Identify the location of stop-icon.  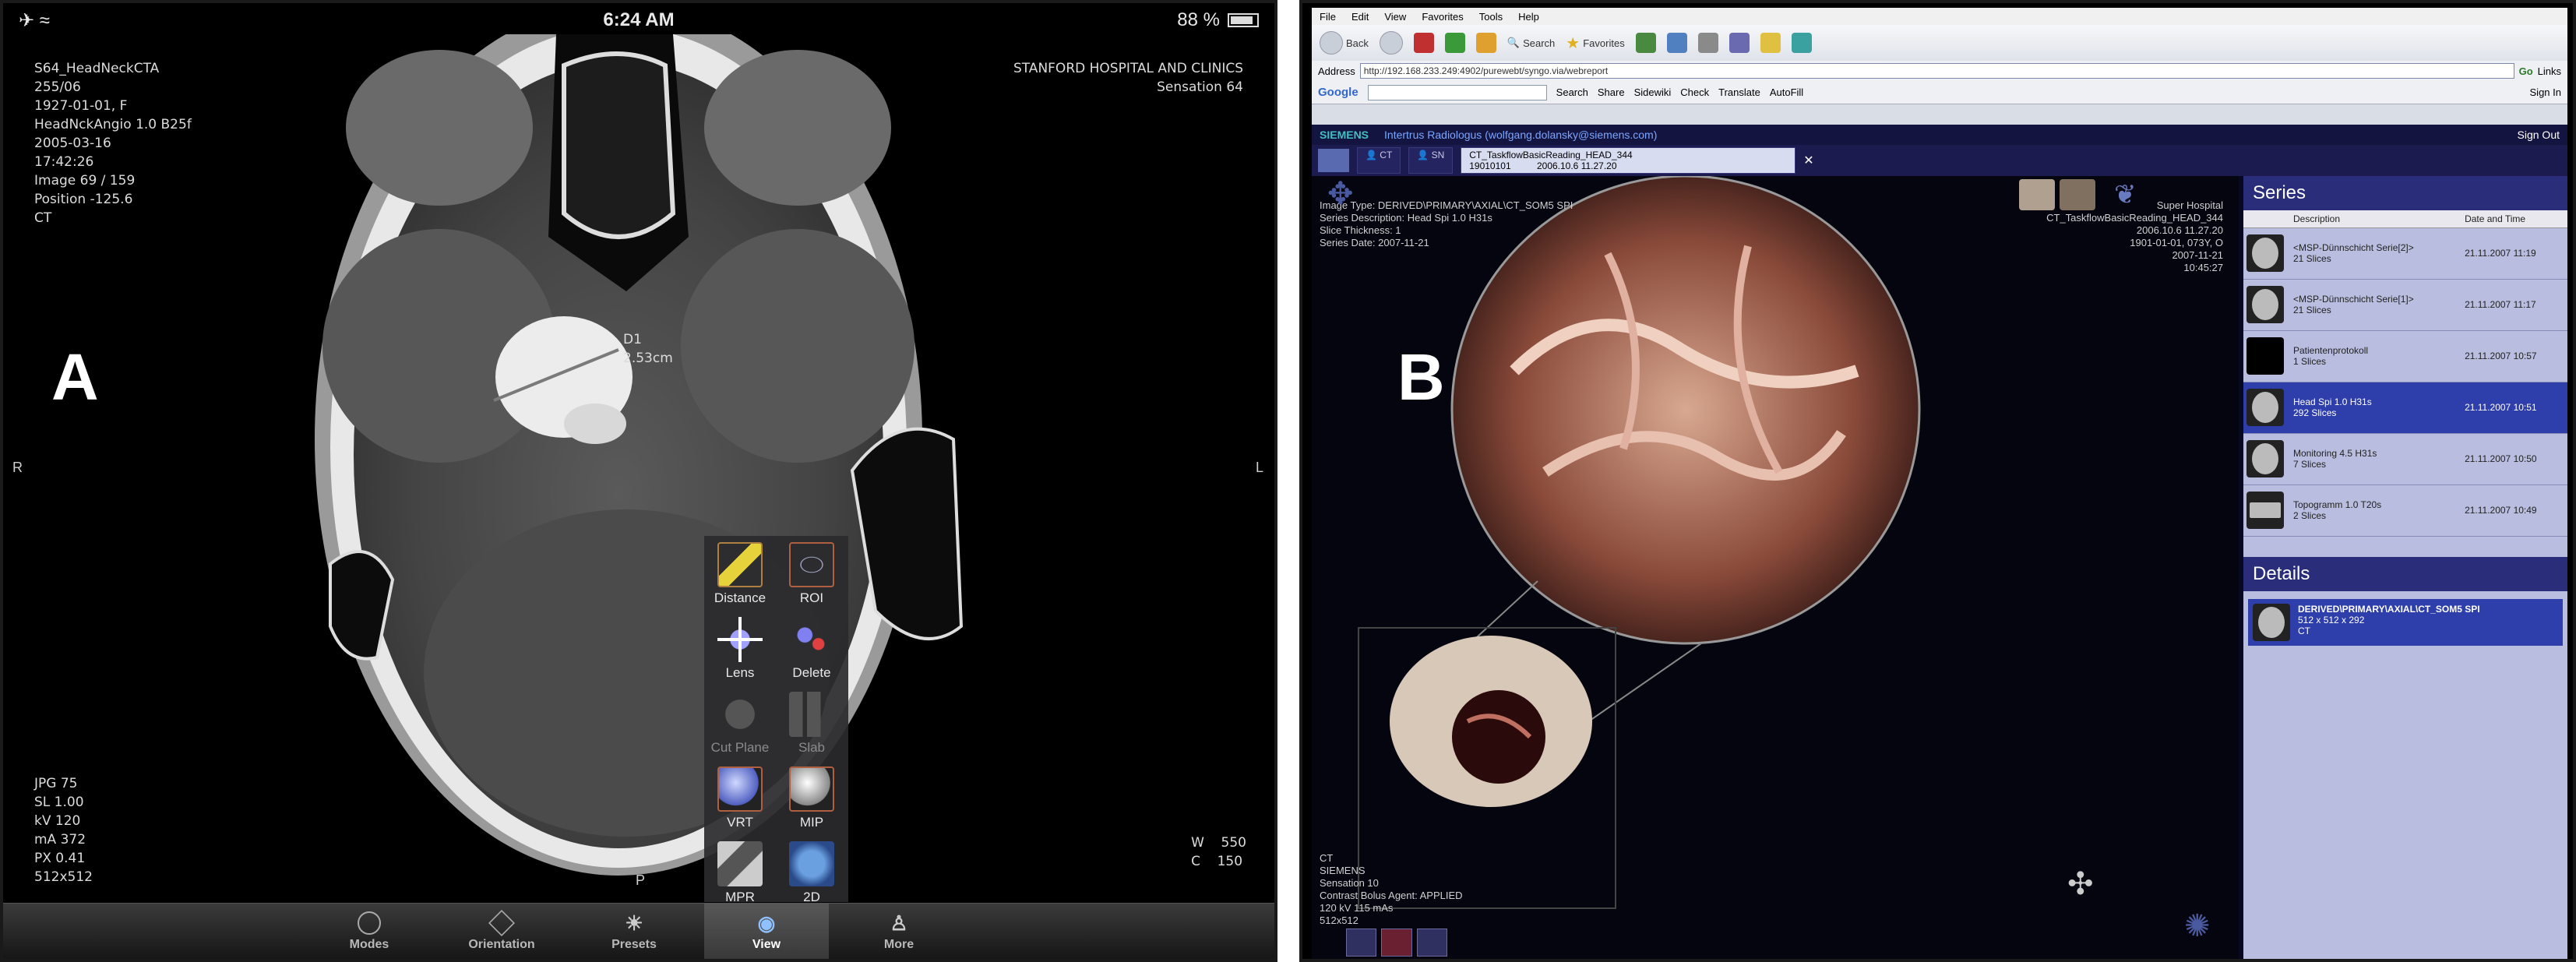
(1423, 43).